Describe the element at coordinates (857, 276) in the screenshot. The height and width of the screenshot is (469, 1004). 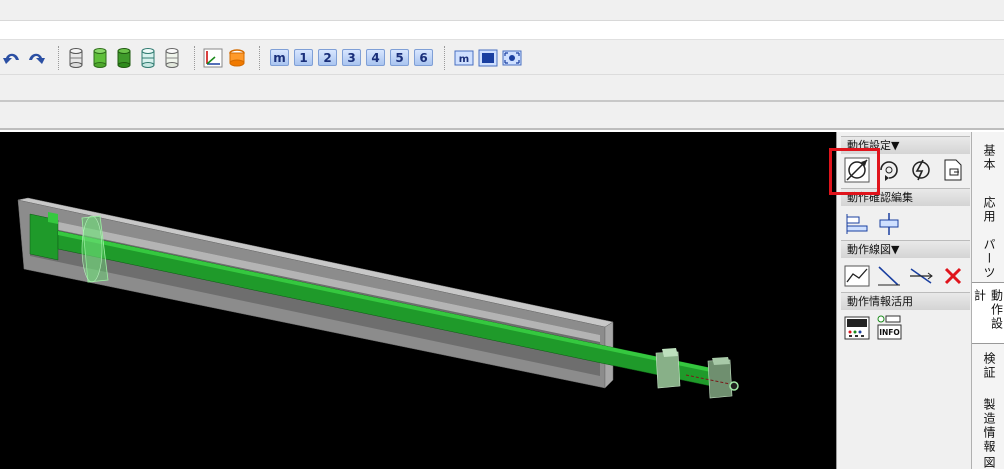
I see `motion-graph-icon` at that location.